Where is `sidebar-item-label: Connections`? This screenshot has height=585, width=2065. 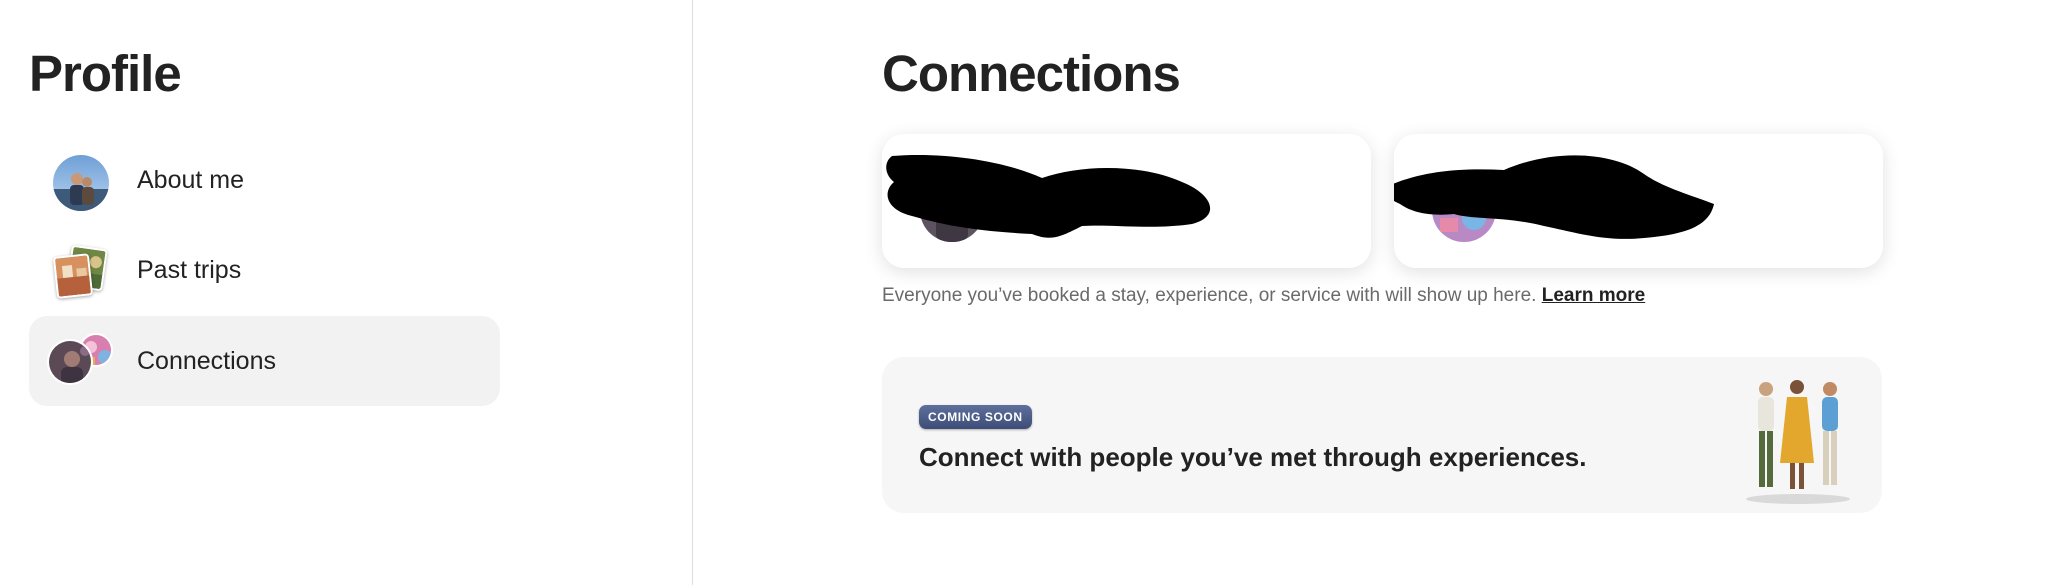
sidebar-item-label: Connections is located at coordinates (206, 360).